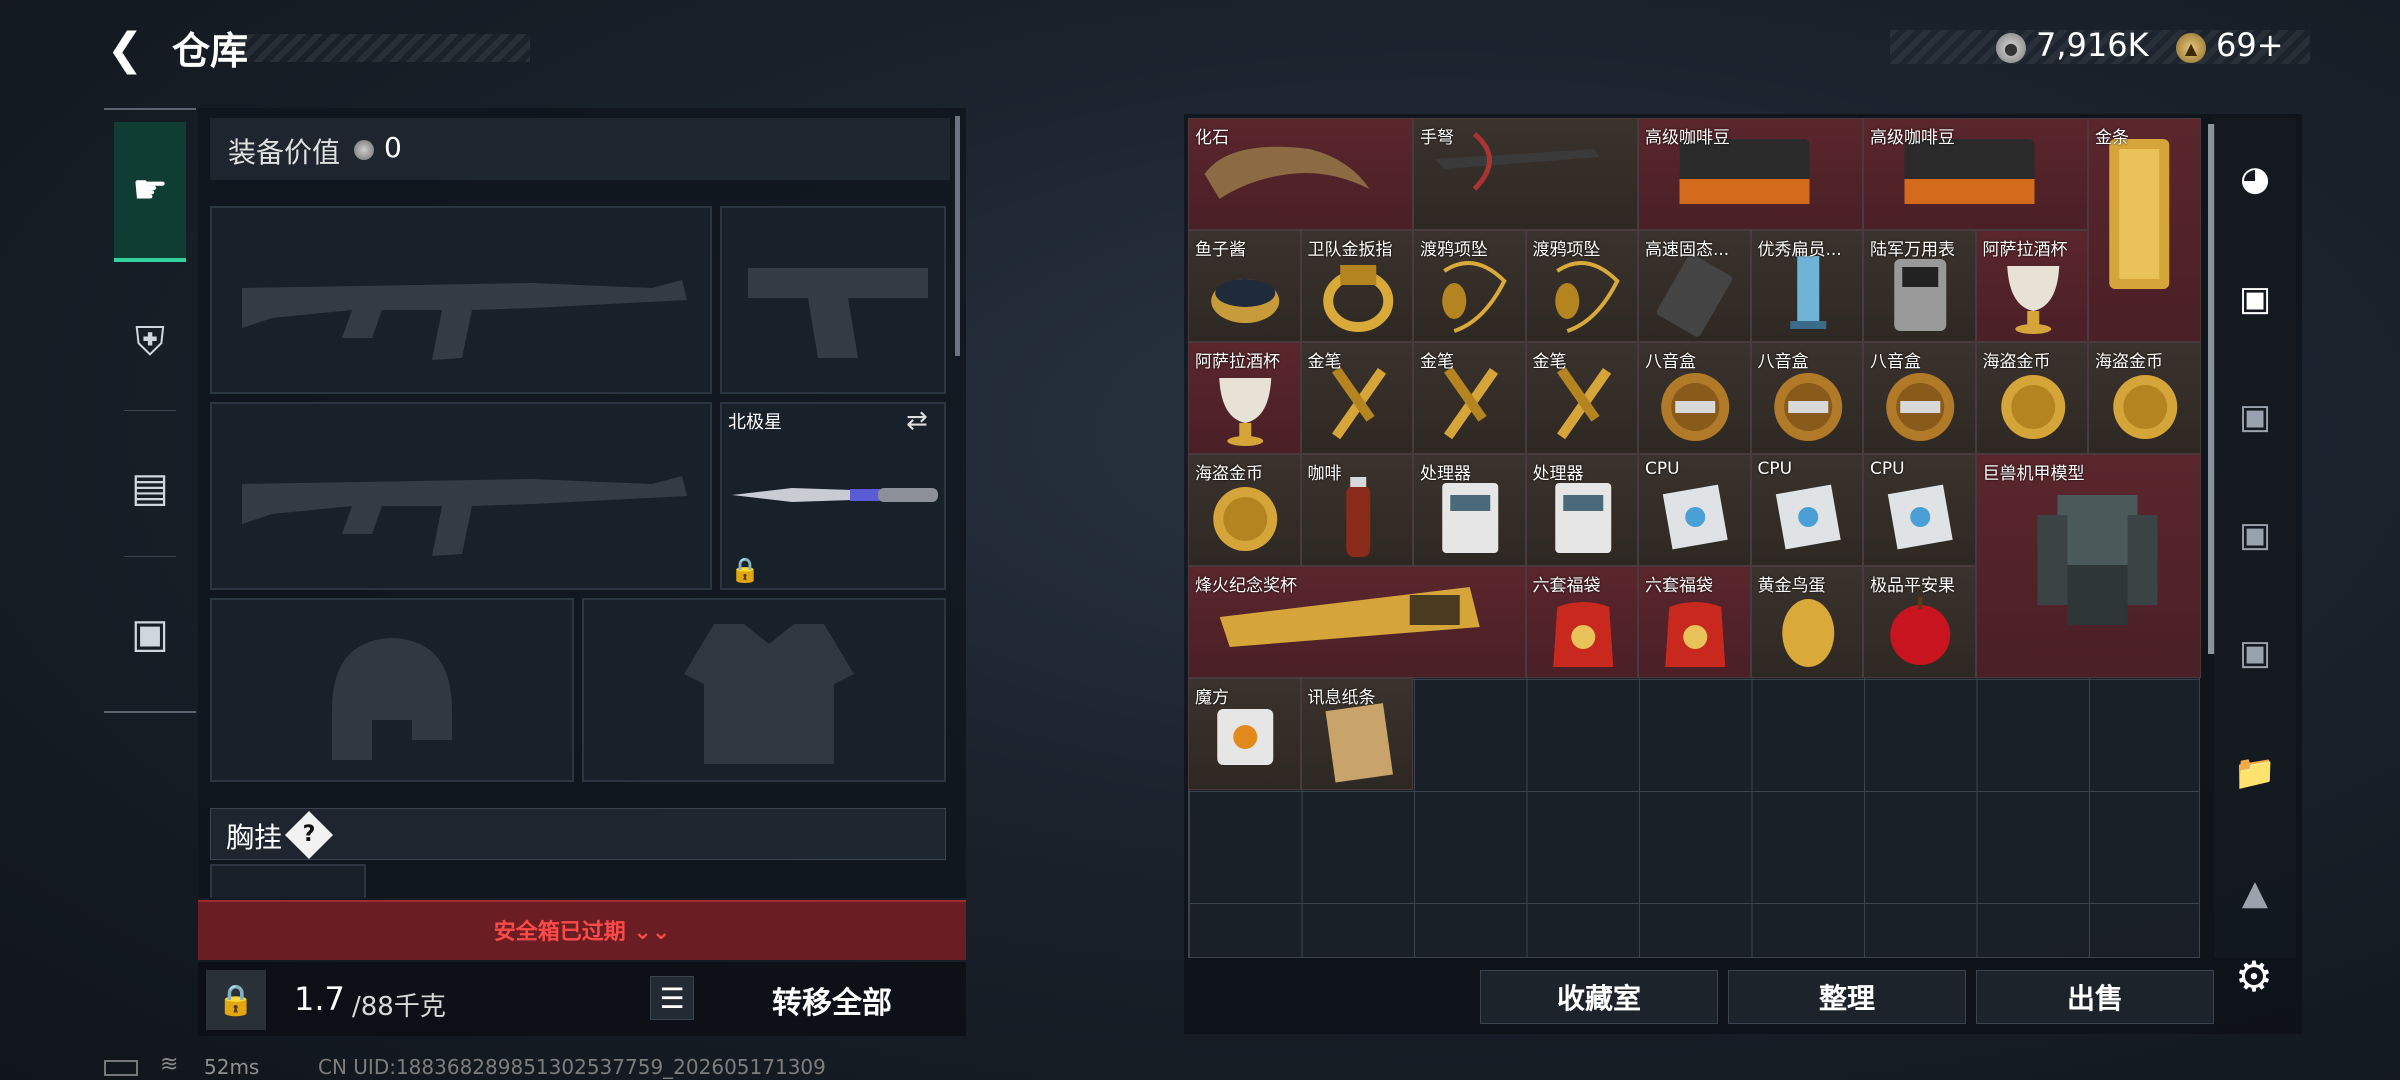  I want to click on item-name: 讯息纸条, so click(1341, 698).